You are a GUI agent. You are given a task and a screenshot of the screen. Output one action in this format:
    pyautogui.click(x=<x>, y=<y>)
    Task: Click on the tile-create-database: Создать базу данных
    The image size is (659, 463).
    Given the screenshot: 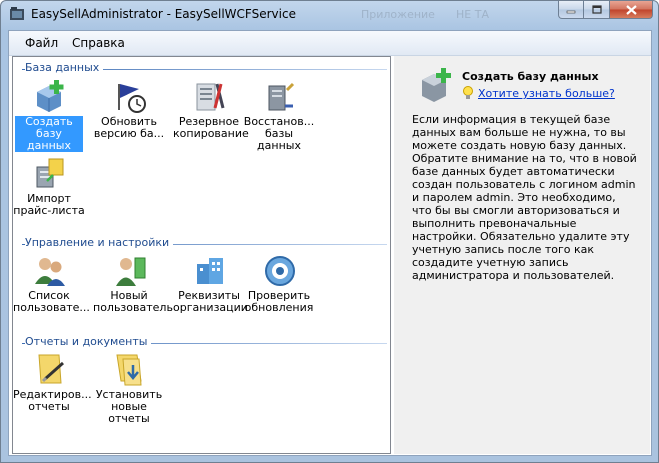 What is the action you would take?
    pyautogui.click(x=49, y=115)
    